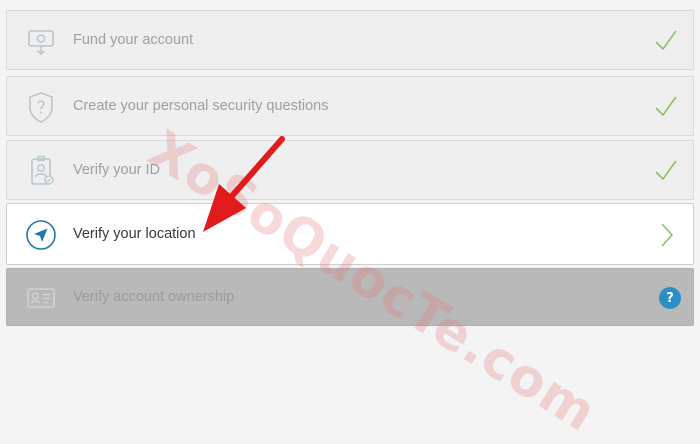 The height and width of the screenshot is (444, 700). I want to click on chevron-right-icon, so click(666, 235).